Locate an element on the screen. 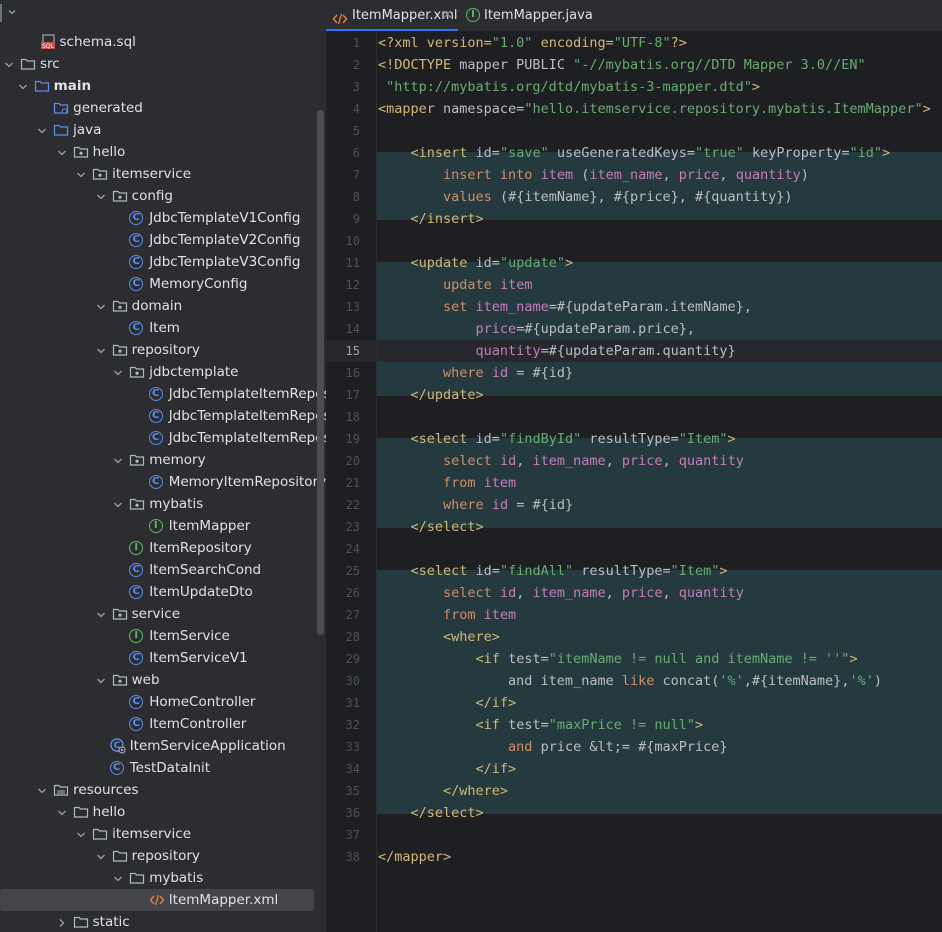 Image resolution: width=942 pixels, height=932 pixels. line-number: 10 is located at coordinates (343, 241).